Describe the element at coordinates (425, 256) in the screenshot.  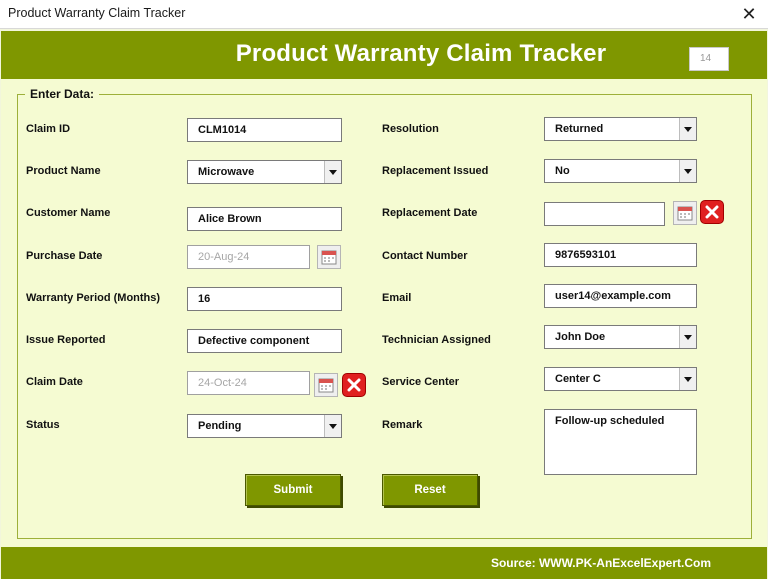
I see `label-contact-number: Contact Number` at that location.